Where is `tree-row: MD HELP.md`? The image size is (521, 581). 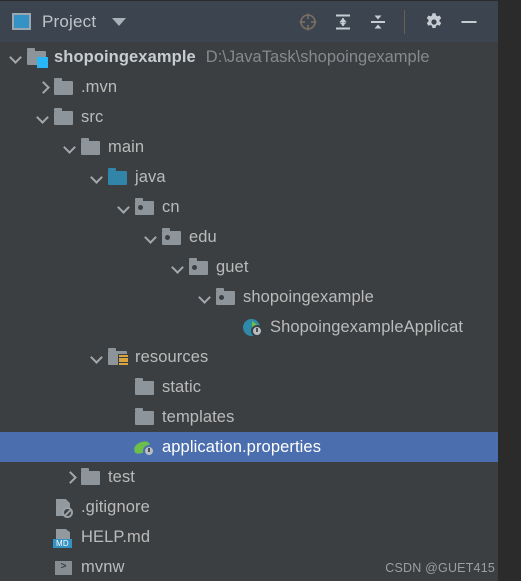
tree-row: MD HELP.md is located at coordinates (249, 537).